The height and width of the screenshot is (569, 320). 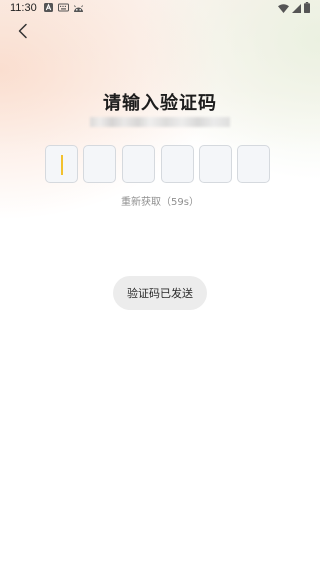 What do you see at coordinates (78, 8) in the screenshot?
I see `android-icon` at bounding box center [78, 8].